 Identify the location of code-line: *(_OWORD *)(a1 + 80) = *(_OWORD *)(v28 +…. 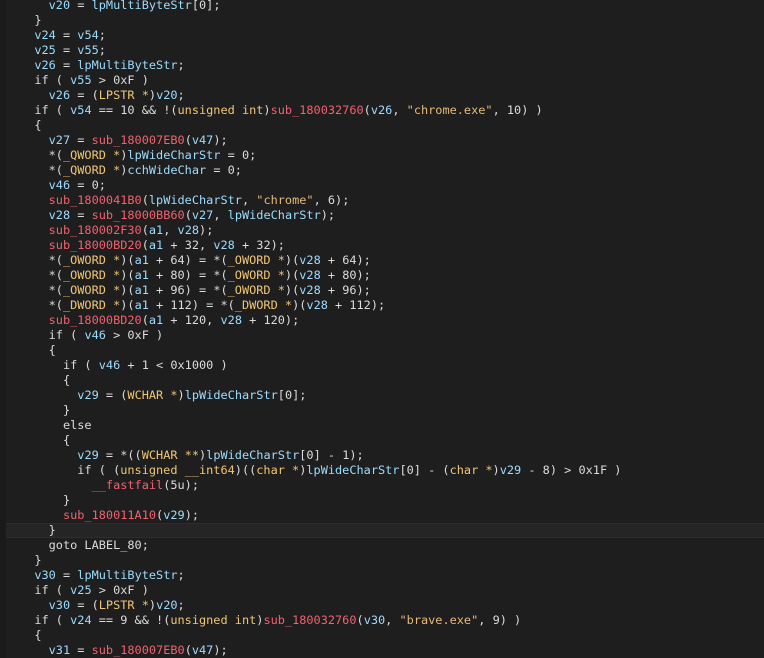
(385, 275).